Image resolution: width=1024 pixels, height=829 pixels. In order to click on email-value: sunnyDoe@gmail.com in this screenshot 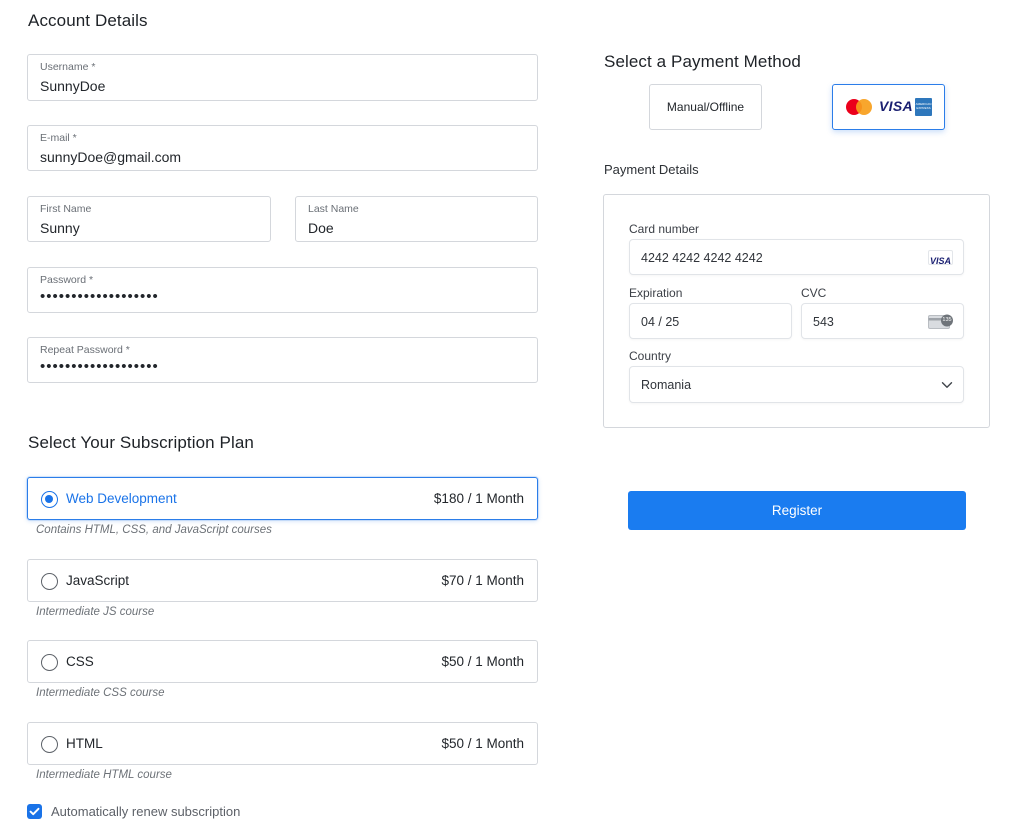, I will do `click(111, 157)`.